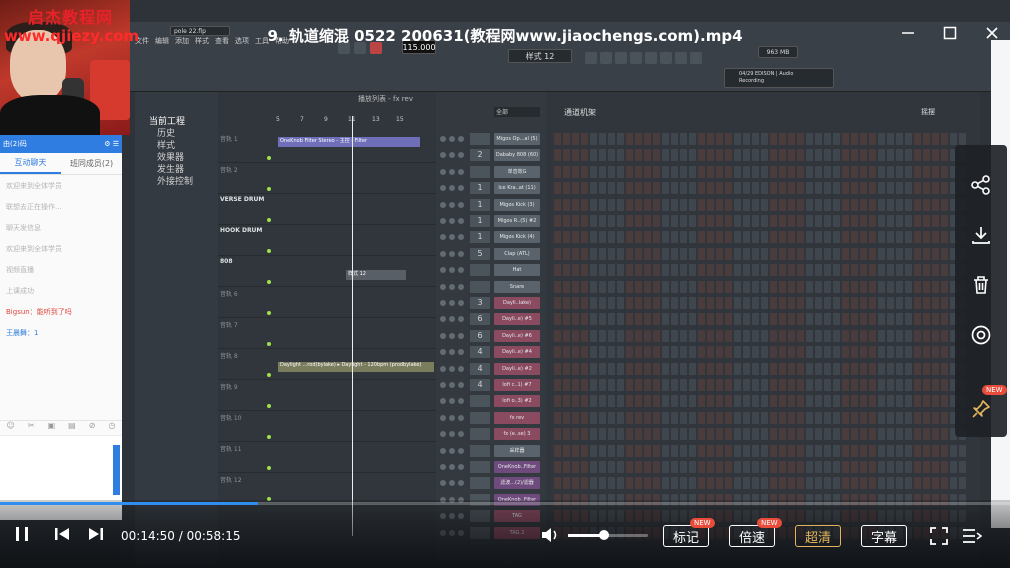 The image size is (1010, 568). I want to click on quality-button: 超清, so click(818, 536).